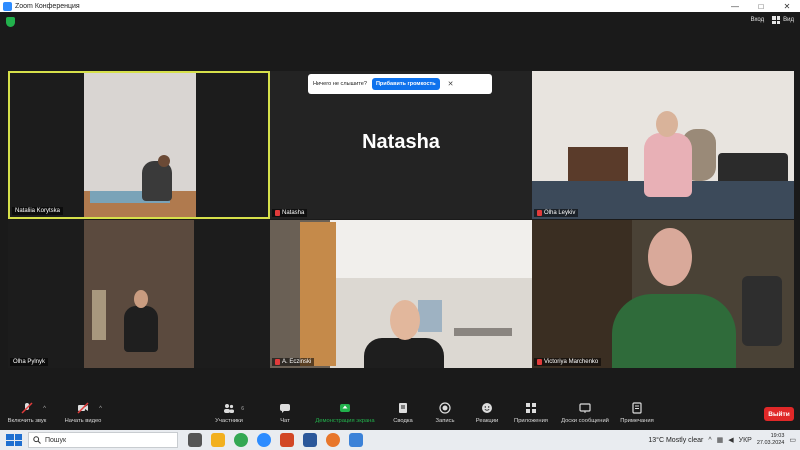 This screenshot has width=800, height=450. Describe the element at coordinates (531, 421) in the screenshot. I see `apps-label: Приложения` at that location.